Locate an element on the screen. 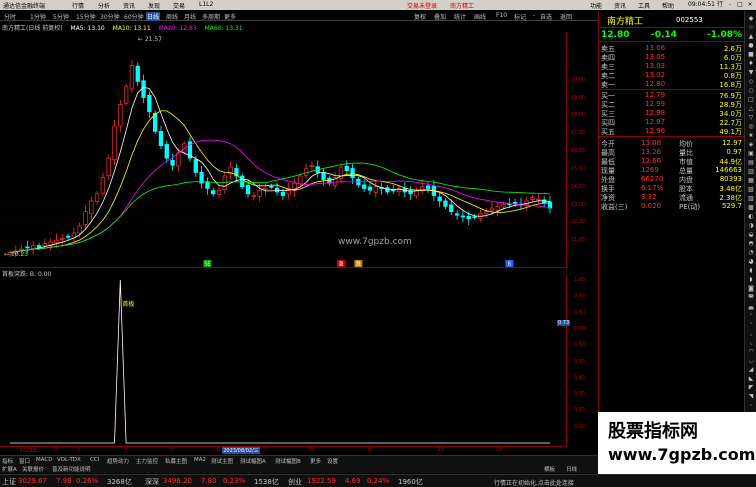 Image resolution: width=756 pixels, height=487 pixels. tool-strip-icon: ▽ is located at coordinates (751, 118).